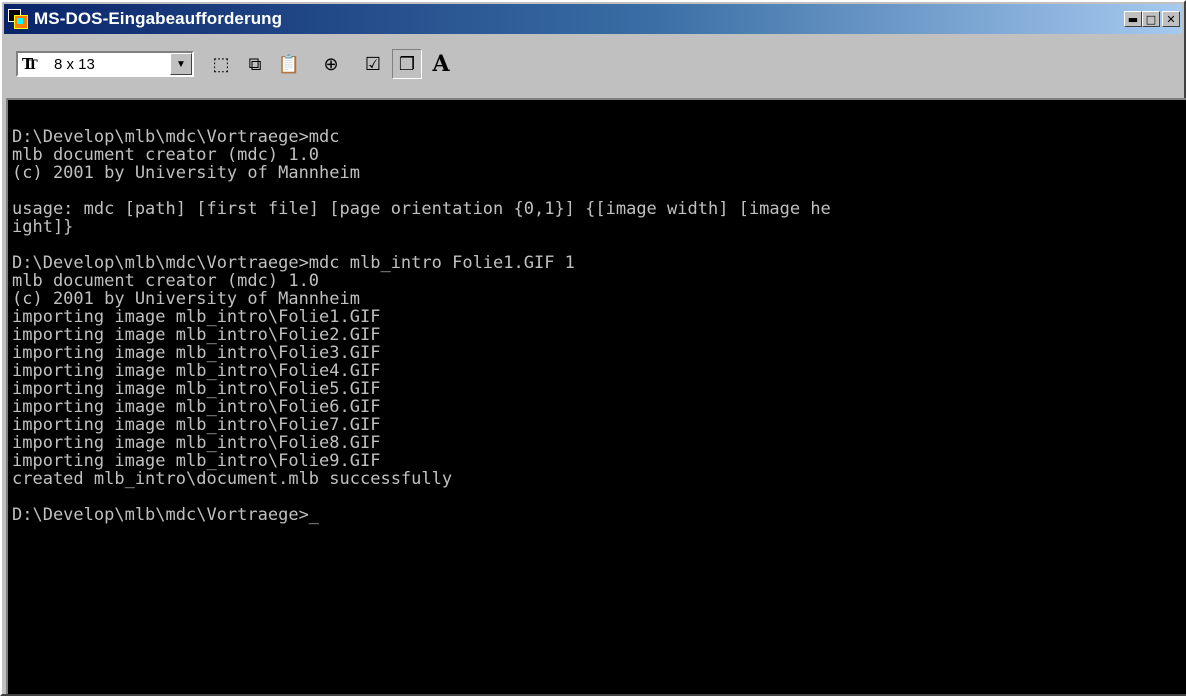 The height and width of the screenshot is (696, 1186). I want to click on copy-tool-icon: ⧉, so click(255, 63).